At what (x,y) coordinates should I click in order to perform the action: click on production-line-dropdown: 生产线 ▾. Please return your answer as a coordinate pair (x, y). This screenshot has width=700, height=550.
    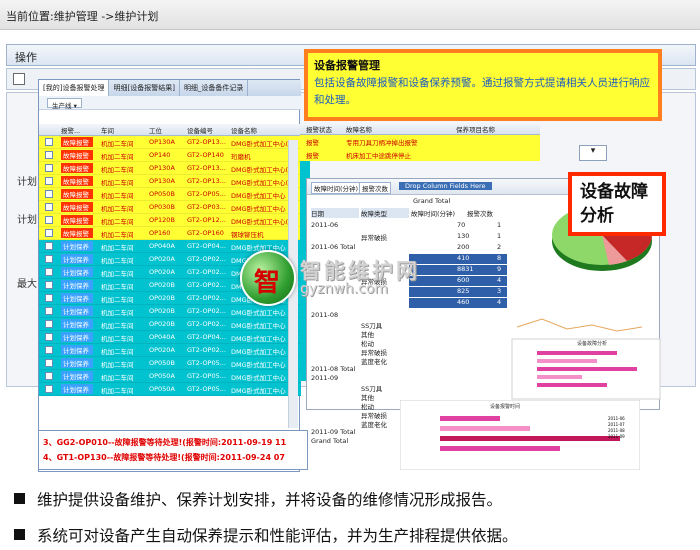
    Looking at the image, I should click on (64, 104).